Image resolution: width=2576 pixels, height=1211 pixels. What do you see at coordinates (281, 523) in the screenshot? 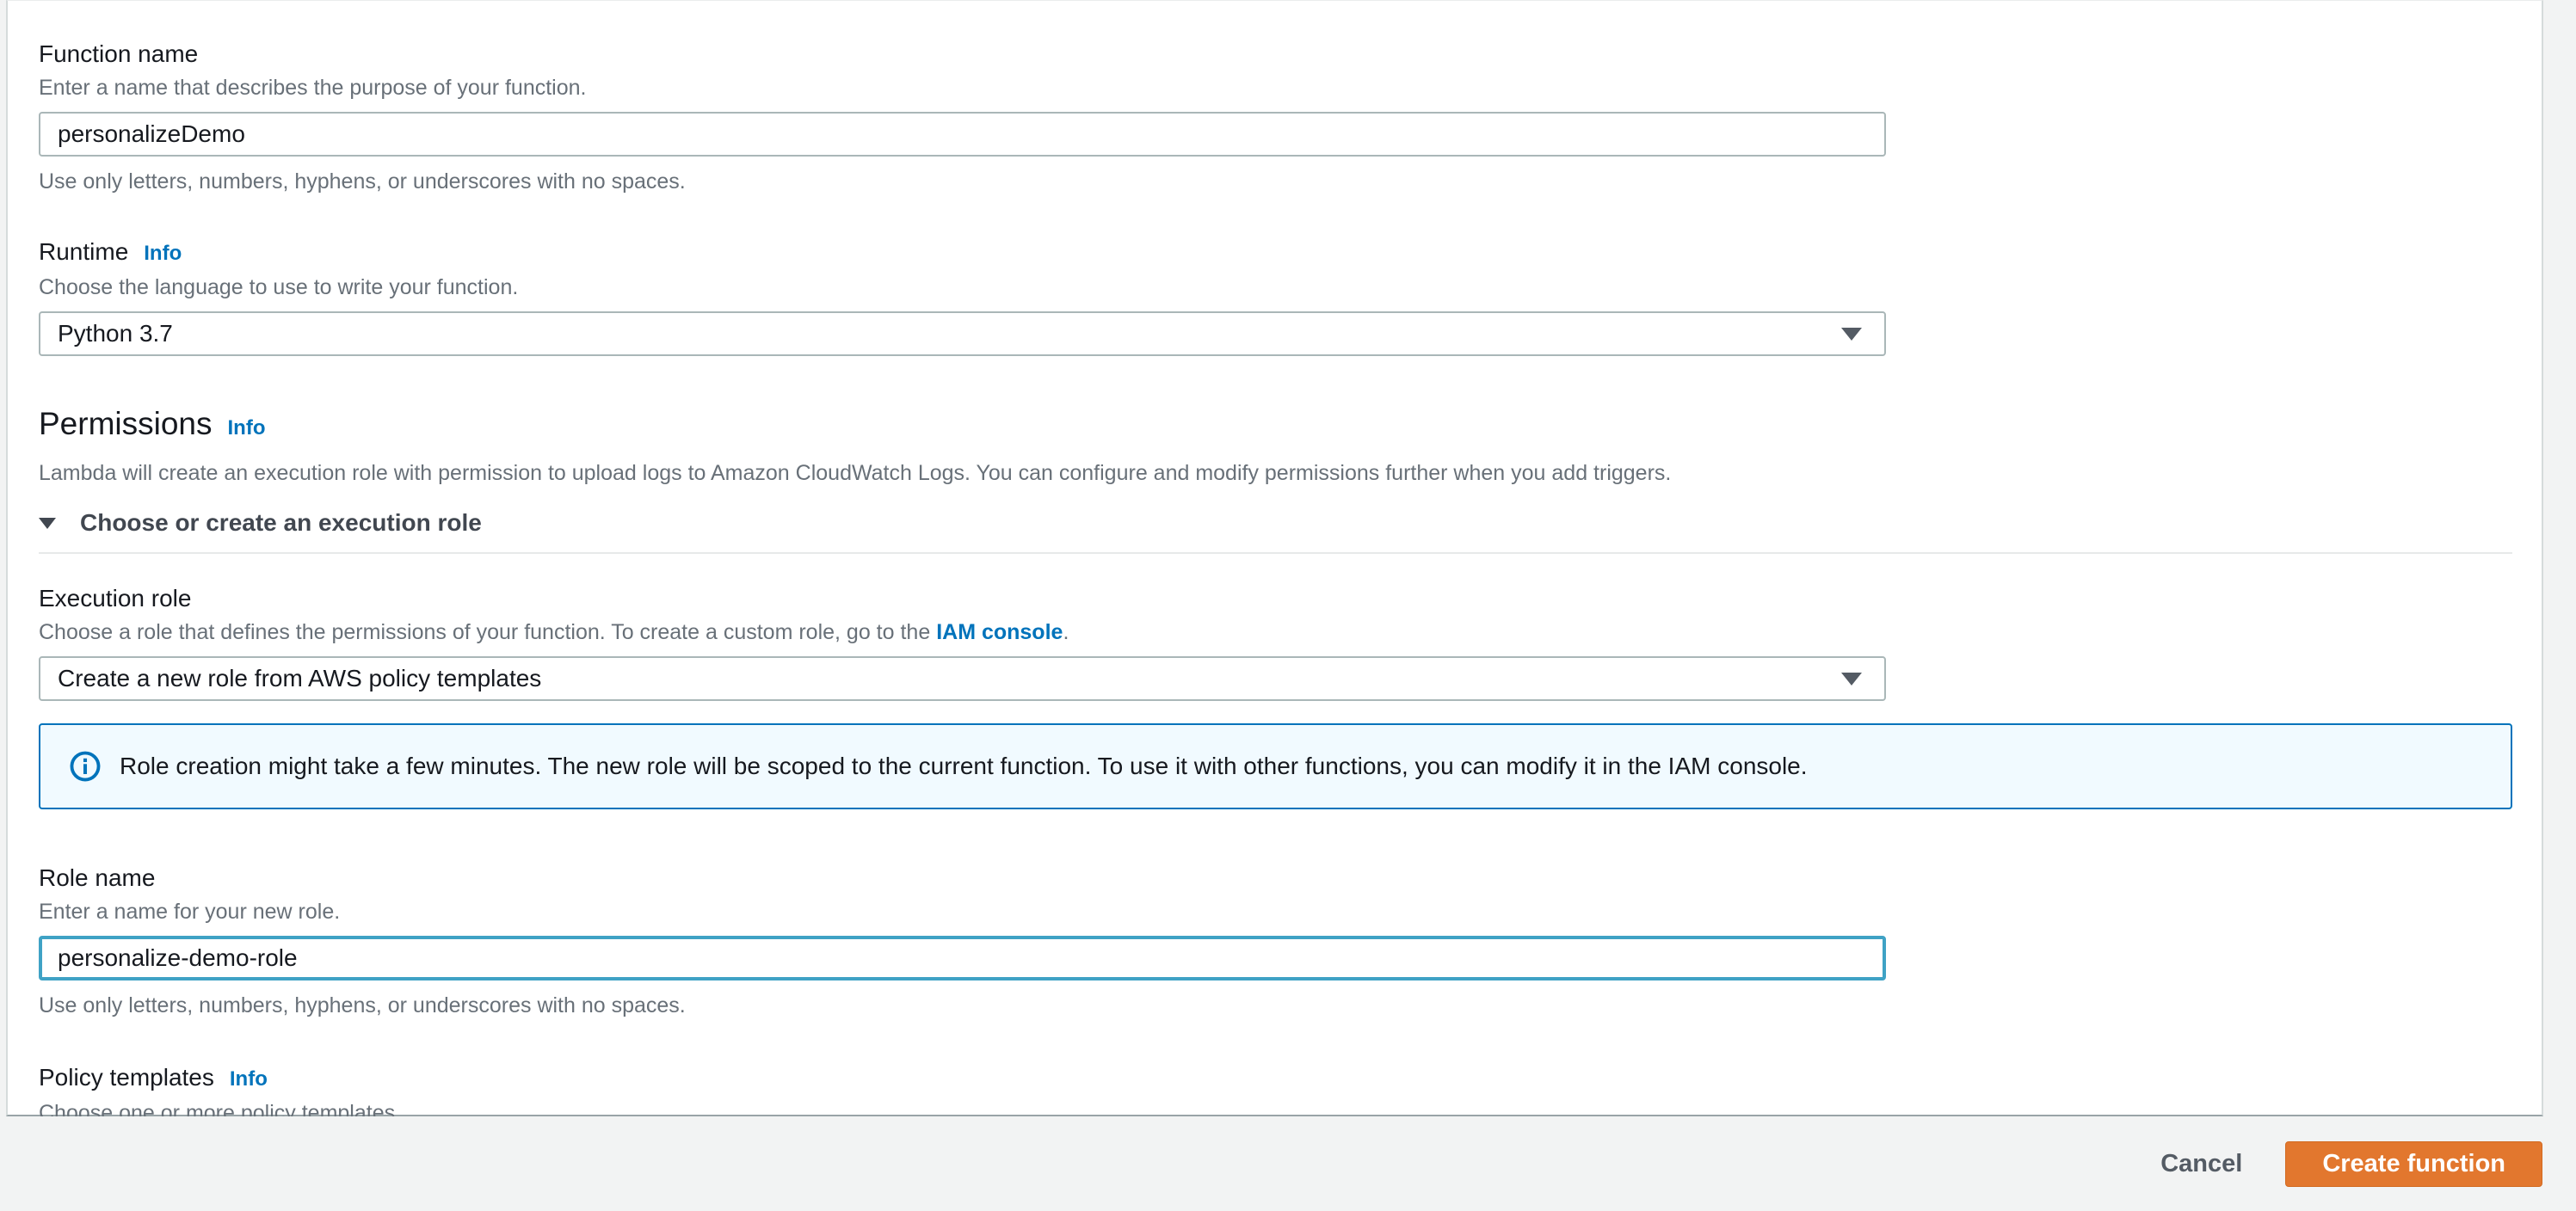
I see `execution-role-expander-label: Choose or create an execution role` at bounding box center [281, 523].